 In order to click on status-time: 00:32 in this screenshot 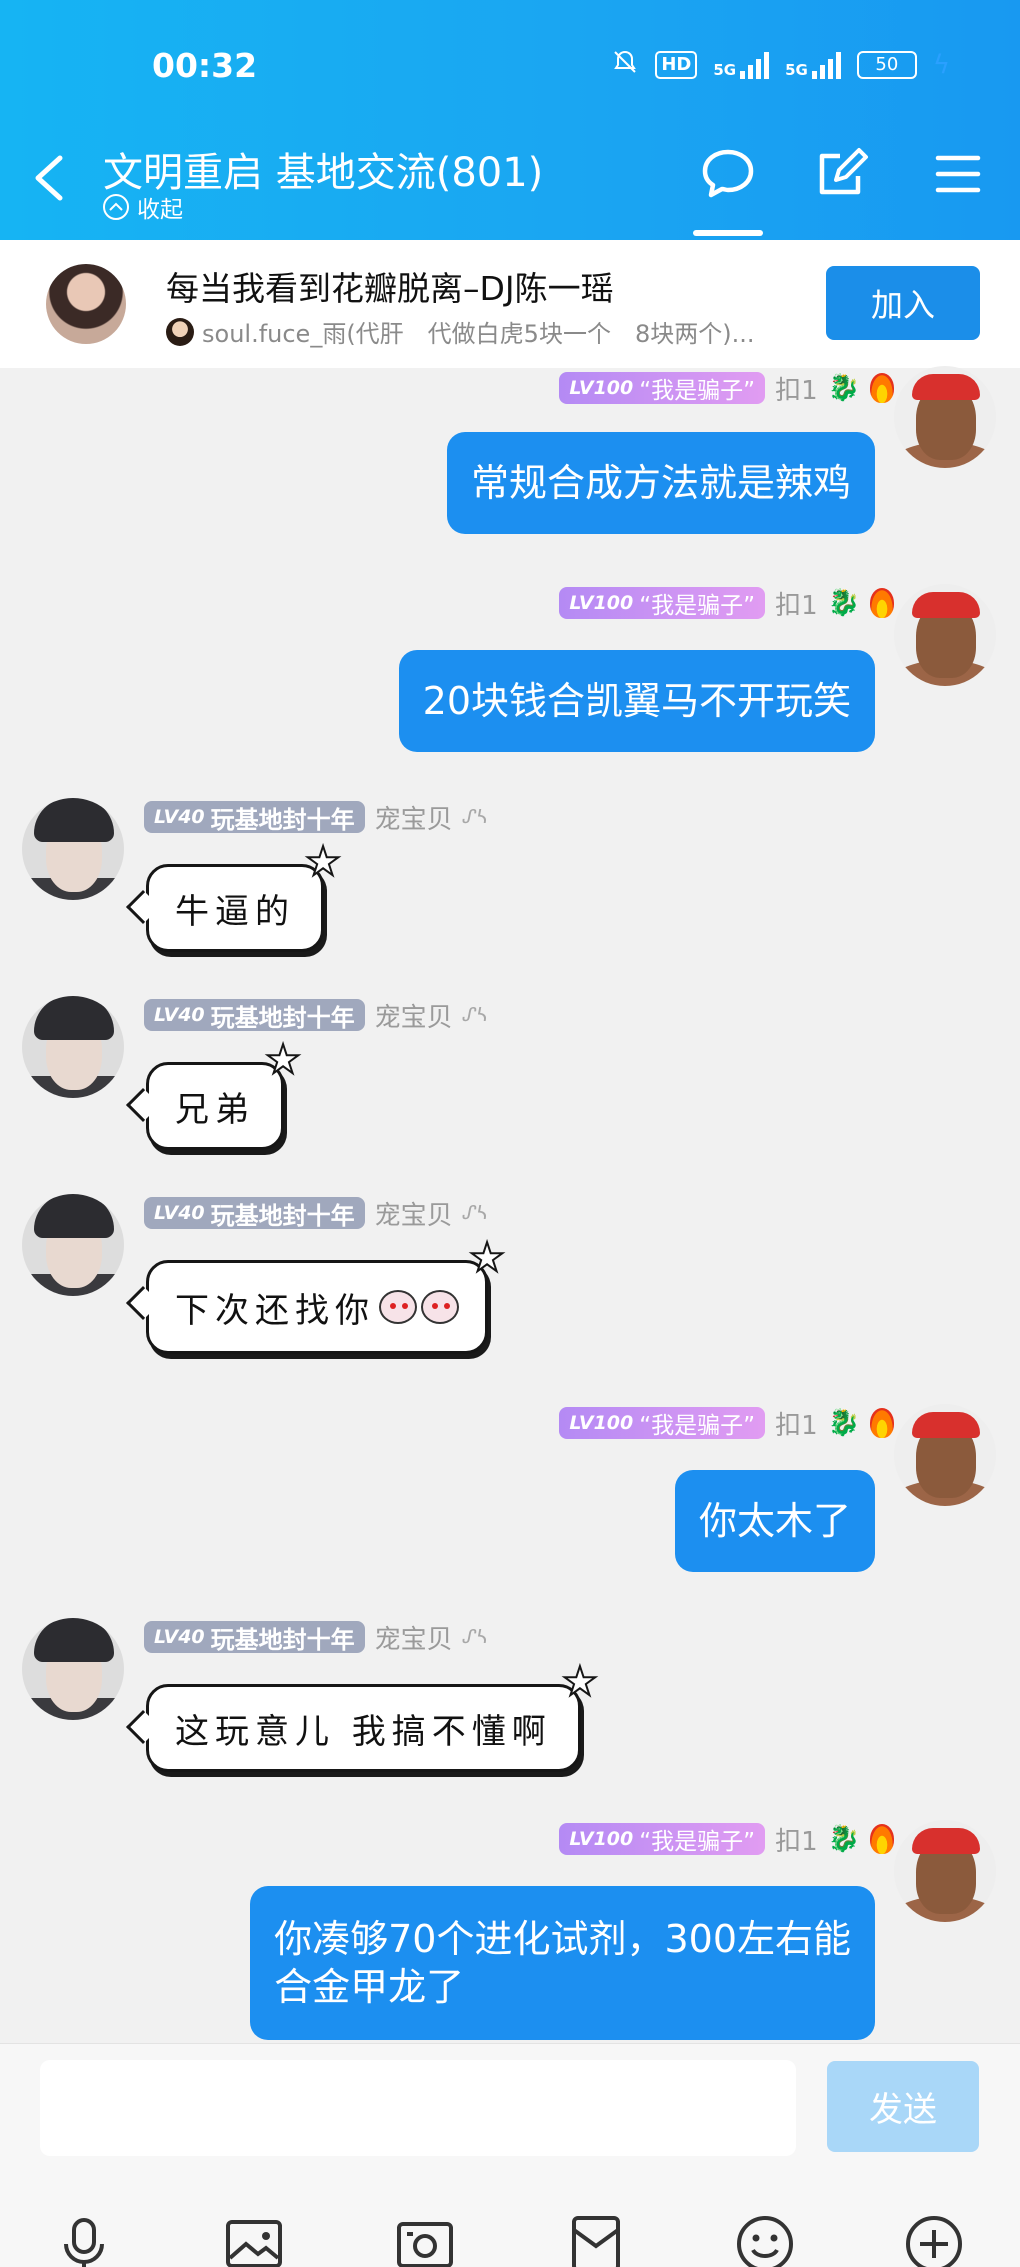, I will do `click(205, 65)`.